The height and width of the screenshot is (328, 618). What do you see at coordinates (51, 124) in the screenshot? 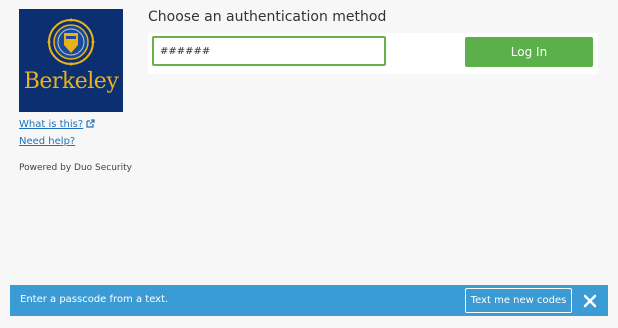
I see `what-is-this-label: What is this?` at bounding box center [51, 124].